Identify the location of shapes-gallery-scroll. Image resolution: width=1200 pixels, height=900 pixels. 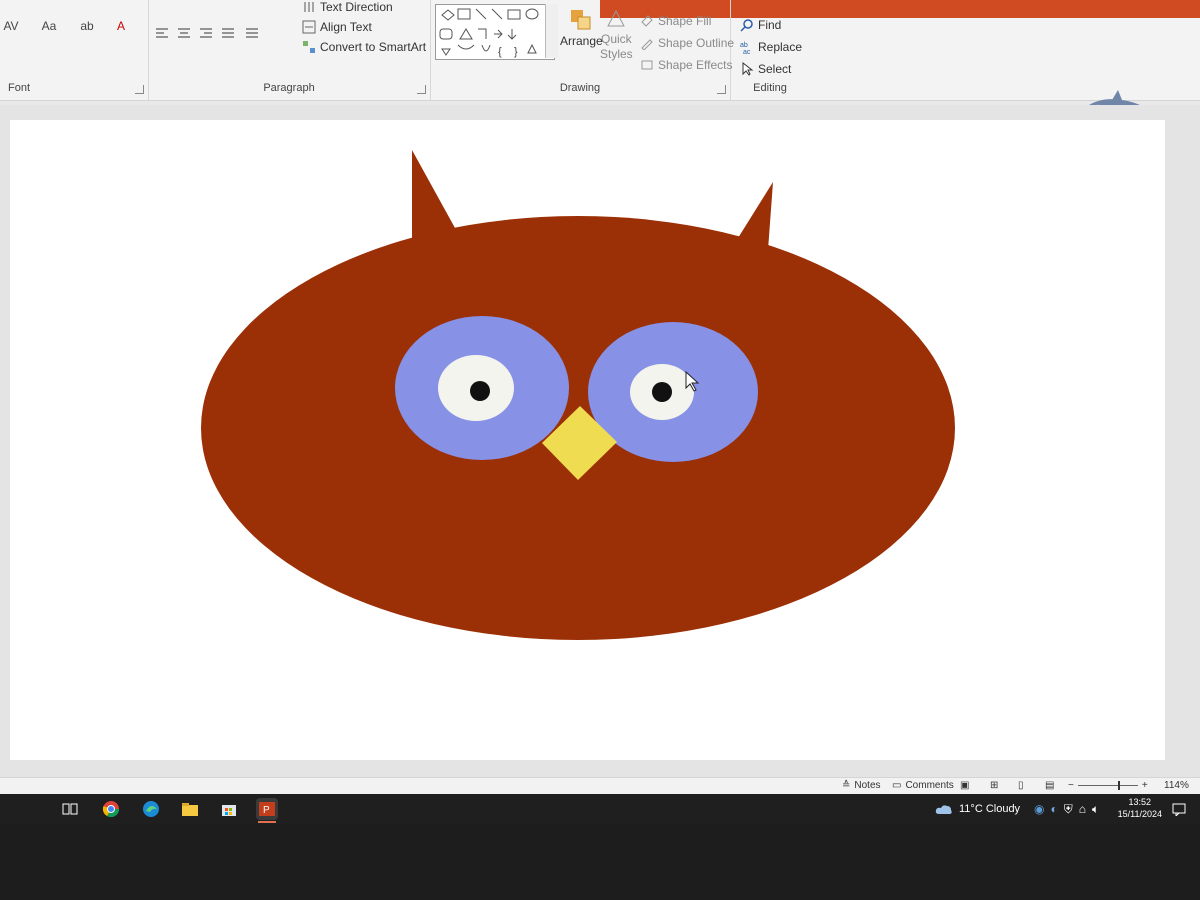
(551, 31).